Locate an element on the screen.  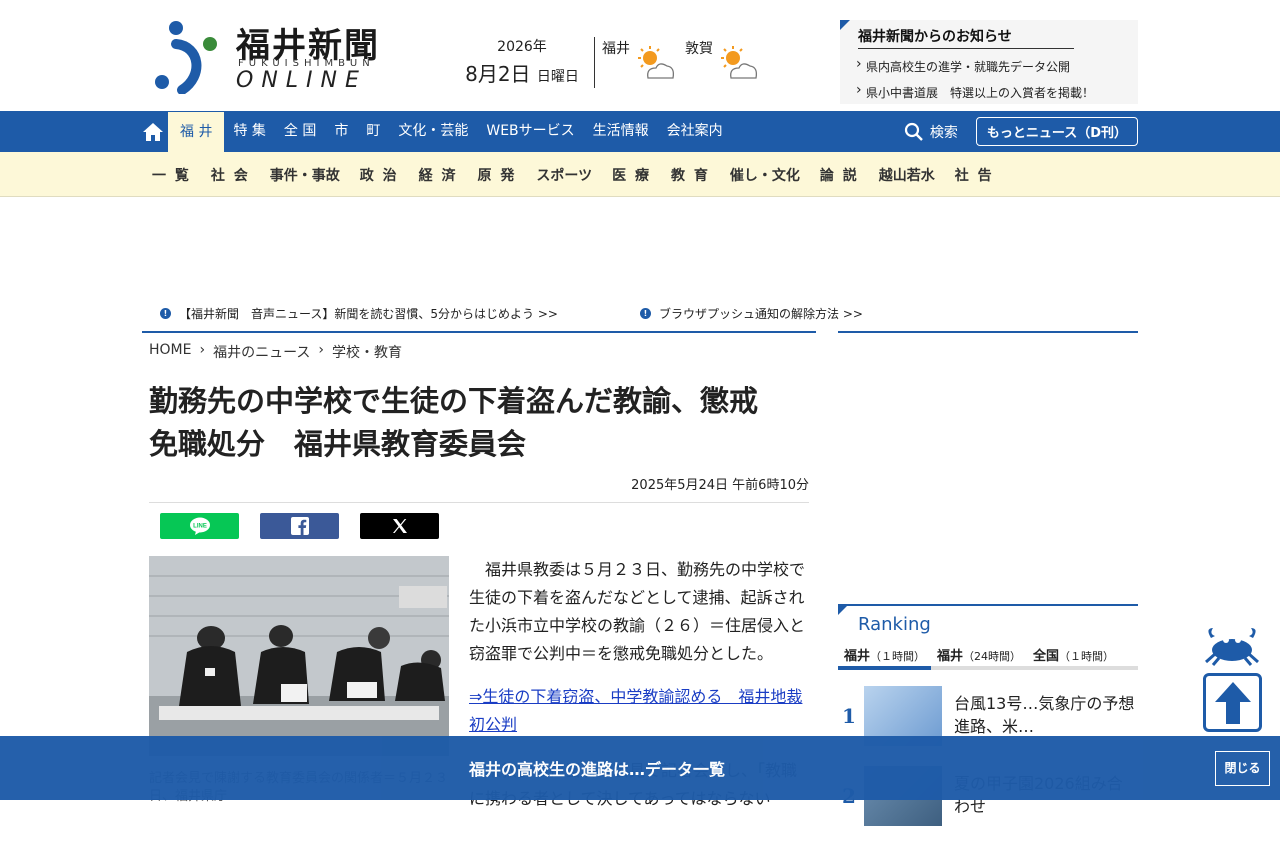
subnav-item: 原 発 is located at coordinates (497, 175).